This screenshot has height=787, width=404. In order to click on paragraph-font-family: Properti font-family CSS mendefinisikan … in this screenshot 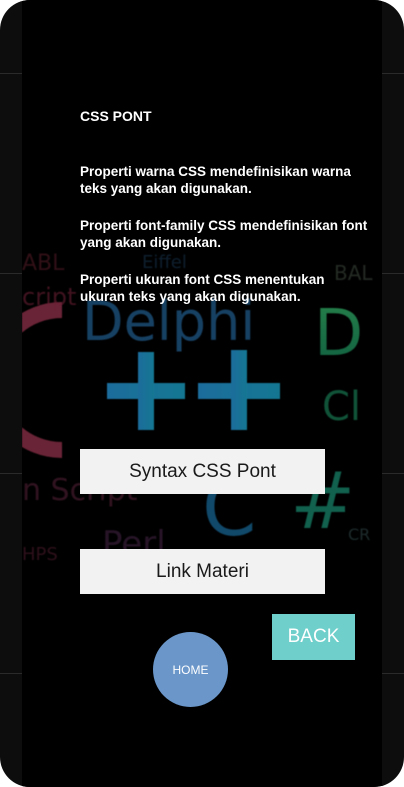, I will do `click(224, 234)`.